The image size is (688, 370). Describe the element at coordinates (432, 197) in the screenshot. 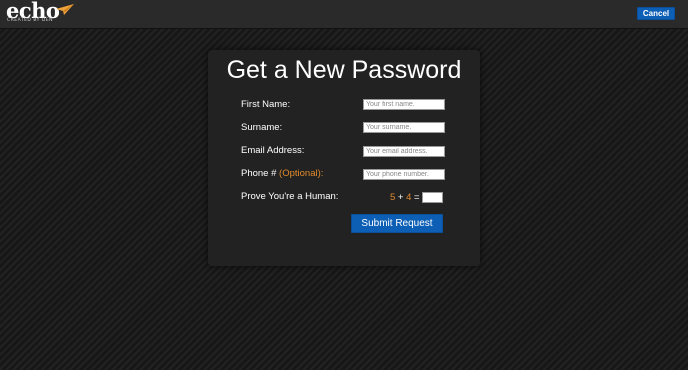

I see `captcha-answer-input` at that location.